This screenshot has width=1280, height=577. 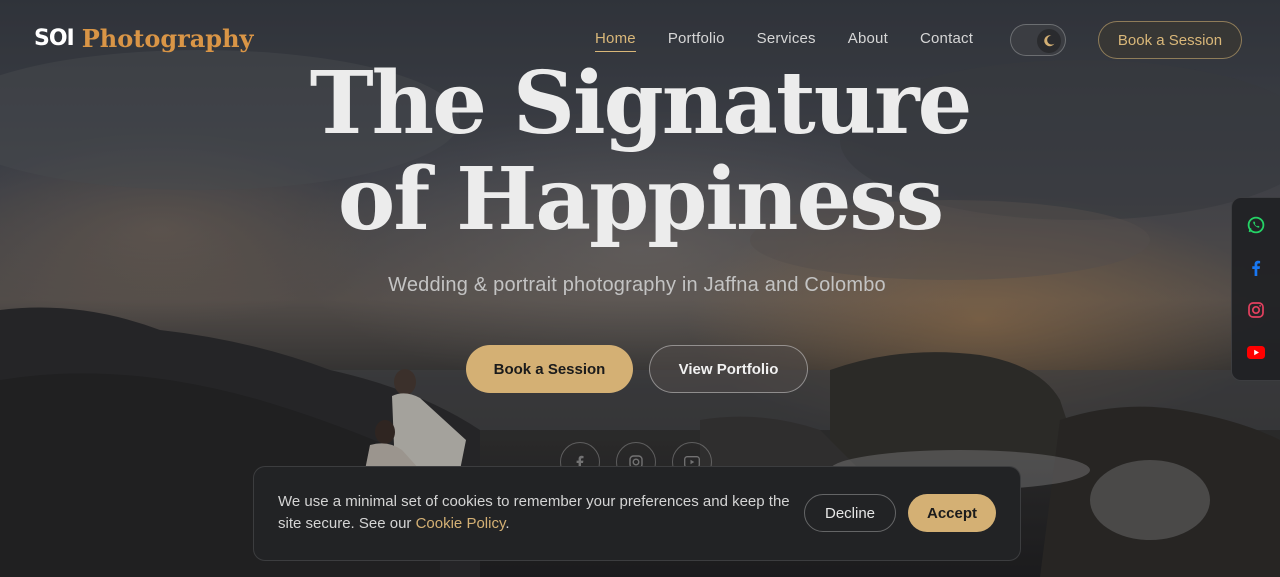 I want to click on theme-toggle, so click(x=1038, y=40).